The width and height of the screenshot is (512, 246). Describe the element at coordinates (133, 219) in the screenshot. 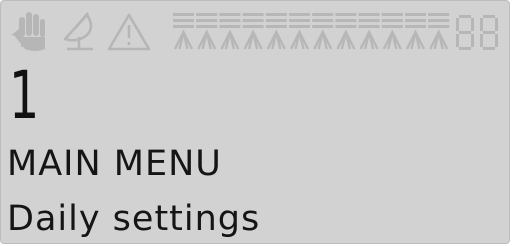

I see `menu-item-daily-settings: Daily settings` at that location.